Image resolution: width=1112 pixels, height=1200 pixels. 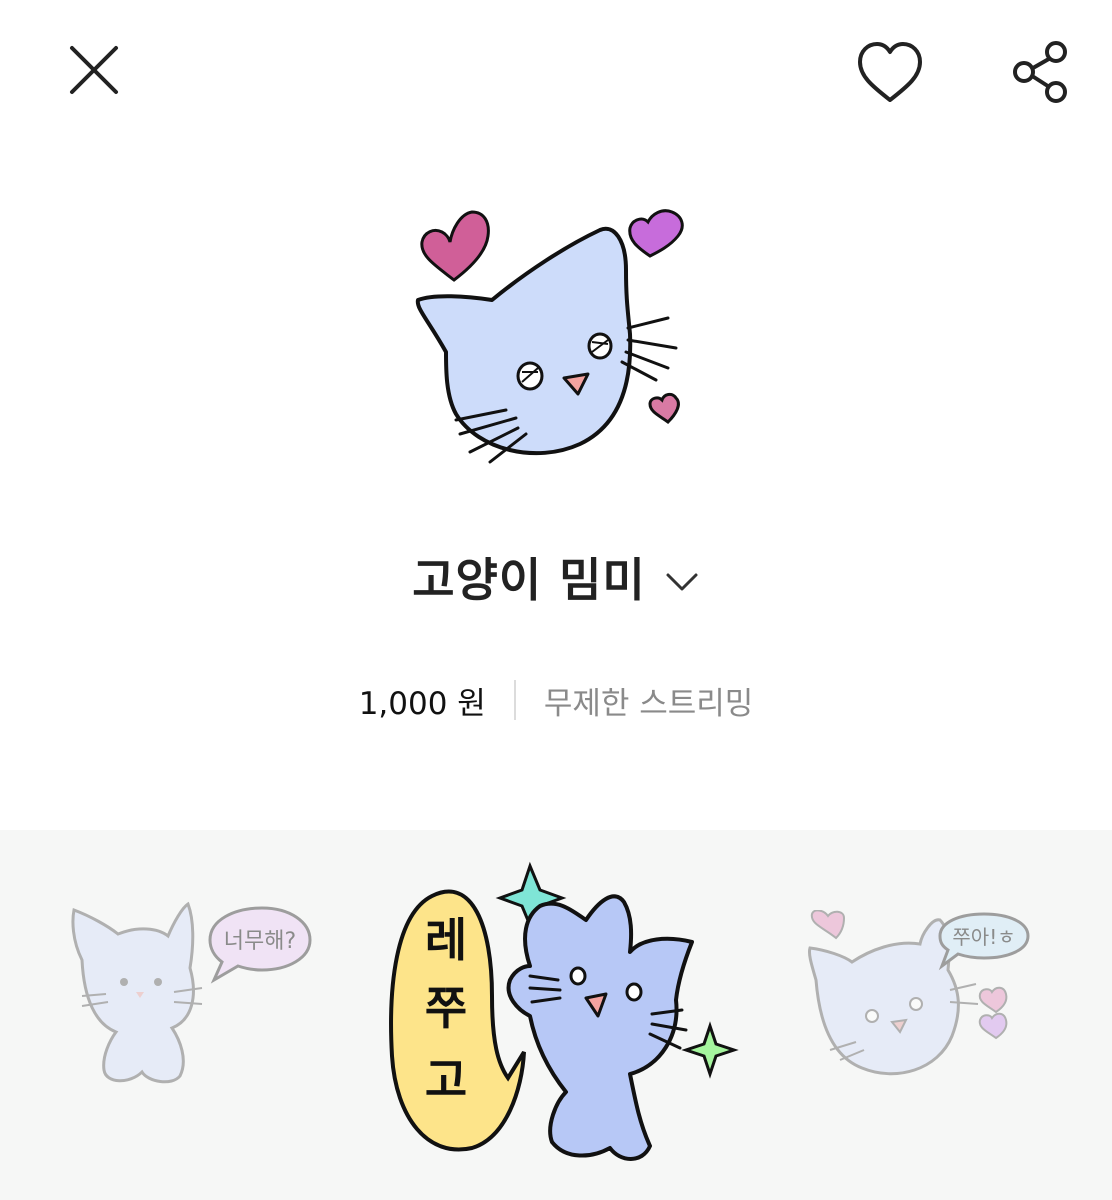 What do you see at coordinates (446, 1008) in the screenshot?
I see `bubble-text-center-line2: 쭈` at bounding box center [446, 1008].